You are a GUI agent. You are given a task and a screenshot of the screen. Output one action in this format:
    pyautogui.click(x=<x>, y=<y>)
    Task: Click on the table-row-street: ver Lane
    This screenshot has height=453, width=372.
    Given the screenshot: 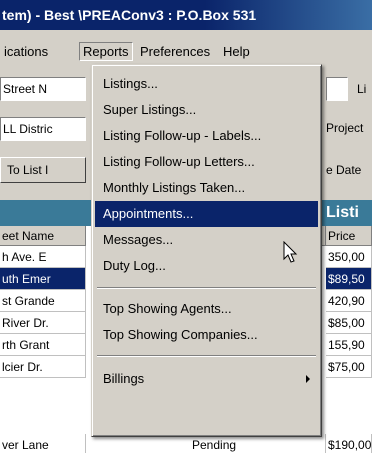 What is the action you would take?
    pyautogui.click(x=43, y=443)
    